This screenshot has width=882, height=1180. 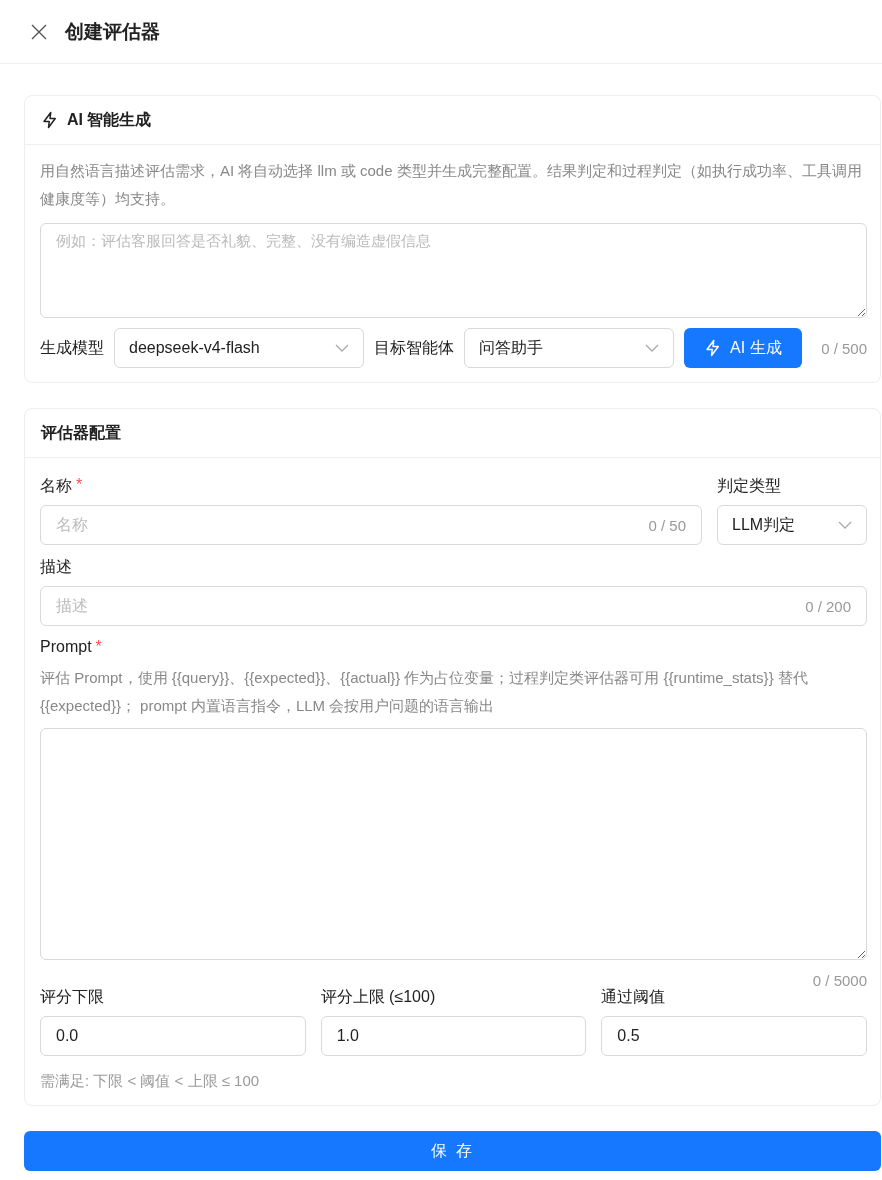 I want to click on model-select: deepseek-v4-flash, so click(x=239, y=348).